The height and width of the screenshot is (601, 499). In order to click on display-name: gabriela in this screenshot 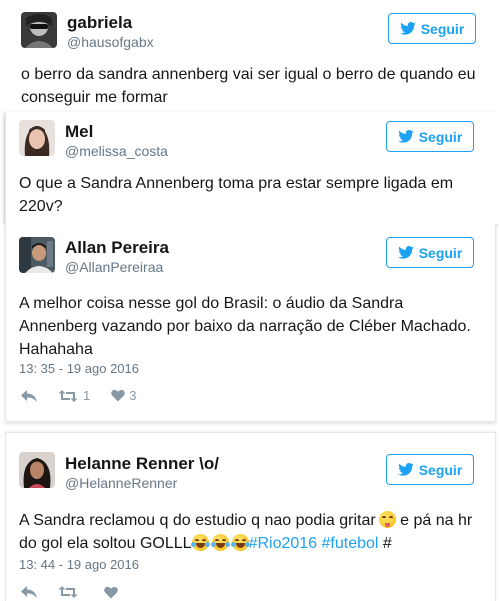, I will do `click(99, 23)`.